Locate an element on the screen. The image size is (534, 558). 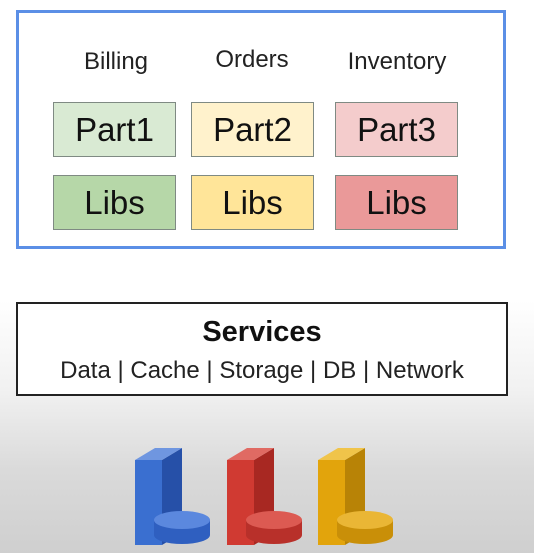
services-title: Services is located at coordinates (262, 332).